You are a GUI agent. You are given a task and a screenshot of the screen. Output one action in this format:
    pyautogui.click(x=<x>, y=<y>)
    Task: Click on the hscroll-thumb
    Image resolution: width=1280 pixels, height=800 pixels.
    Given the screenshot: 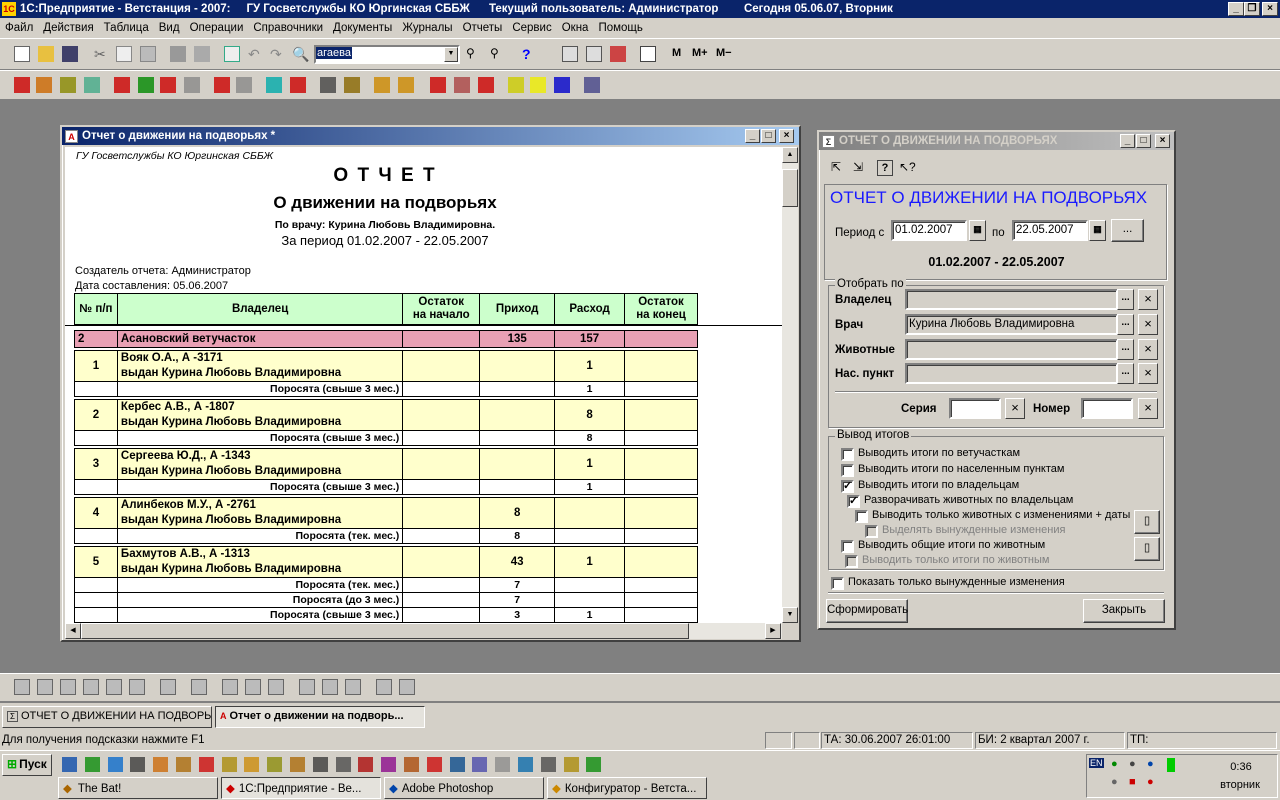 What is the action you would take?
    pyautogui.click(x=385, y=631)
    